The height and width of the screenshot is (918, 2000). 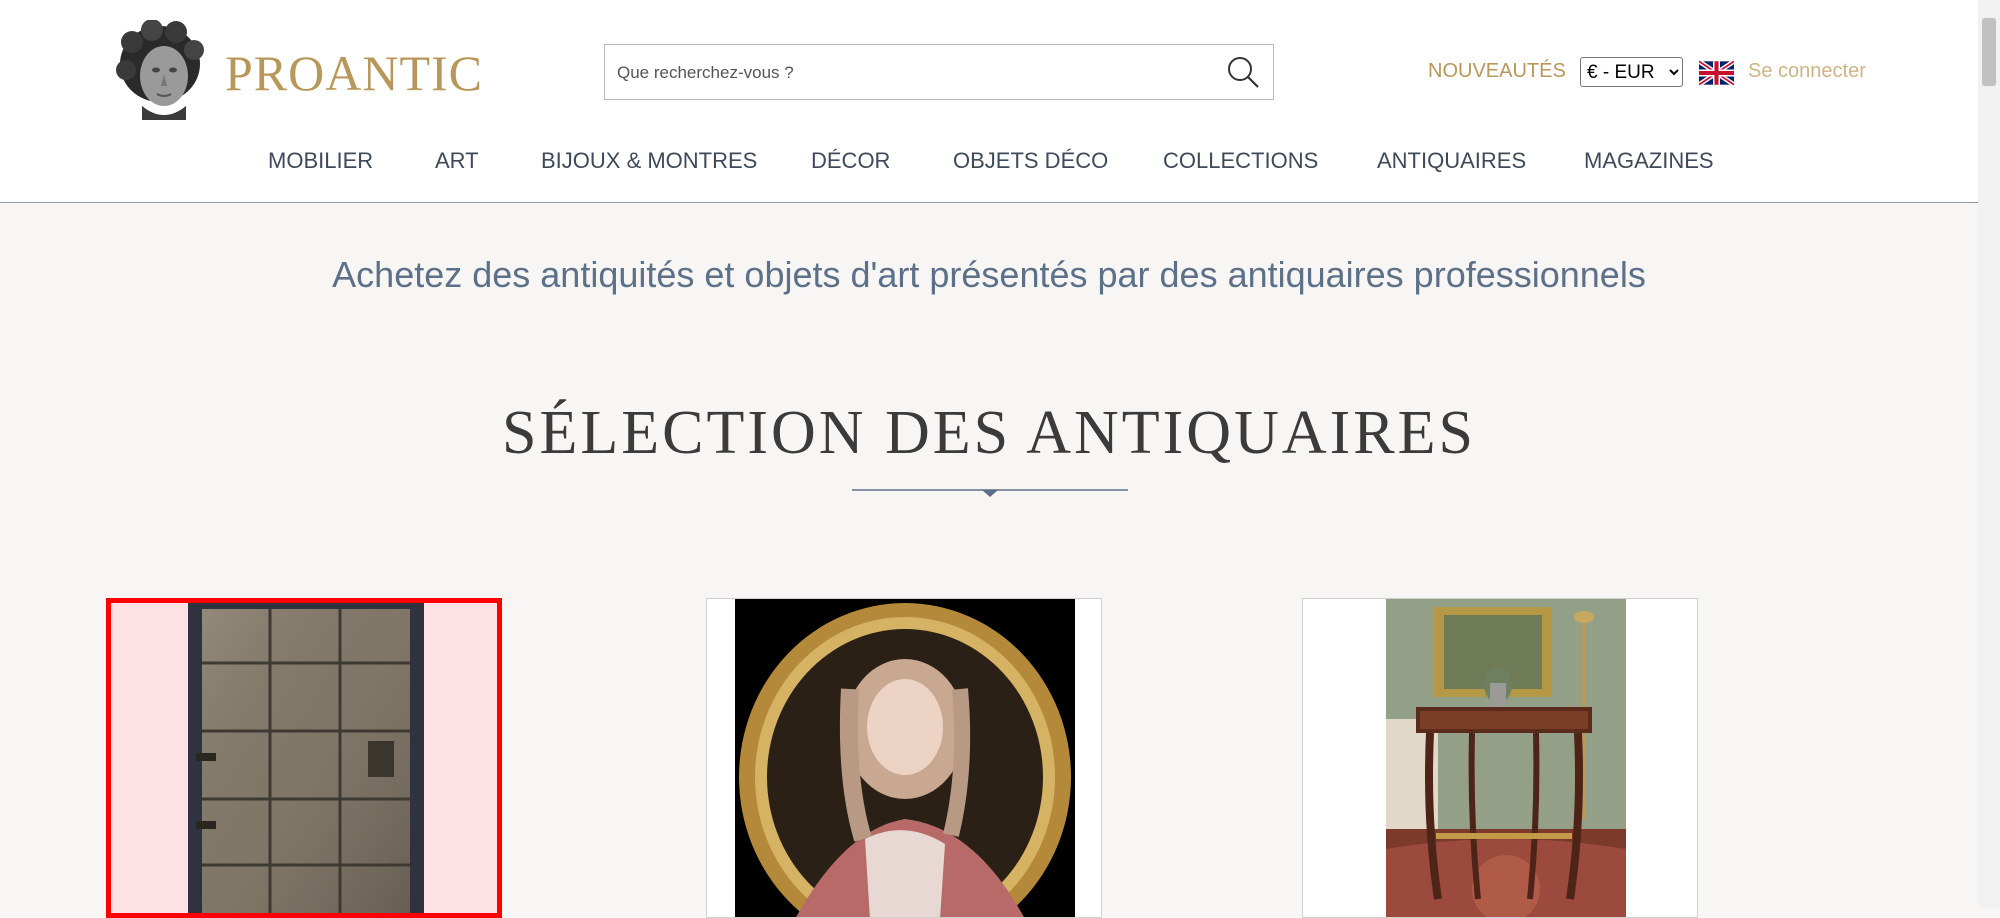 I want to click on product-card-portrait, so click(x=904, y=758).